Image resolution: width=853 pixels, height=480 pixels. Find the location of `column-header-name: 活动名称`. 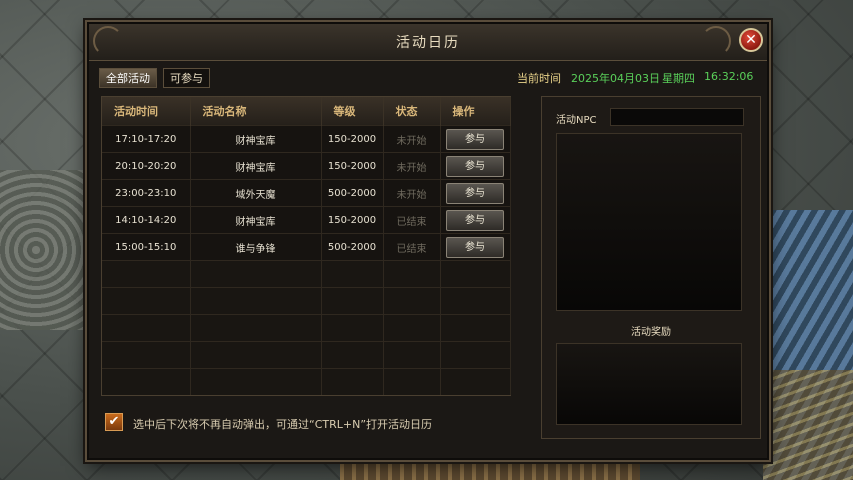

column-header-name: 活动名称 is located at coordinates (256, 111).